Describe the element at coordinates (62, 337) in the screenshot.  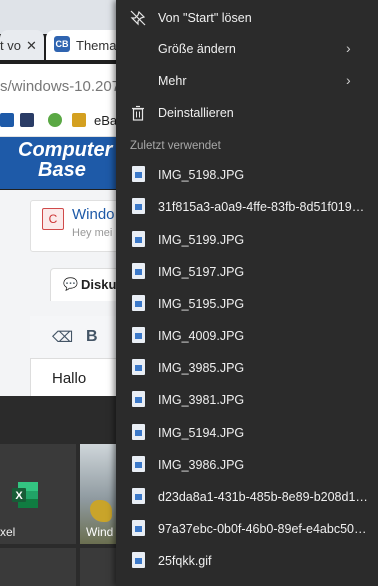
I see `eraser-icon: ⌫` at that location.